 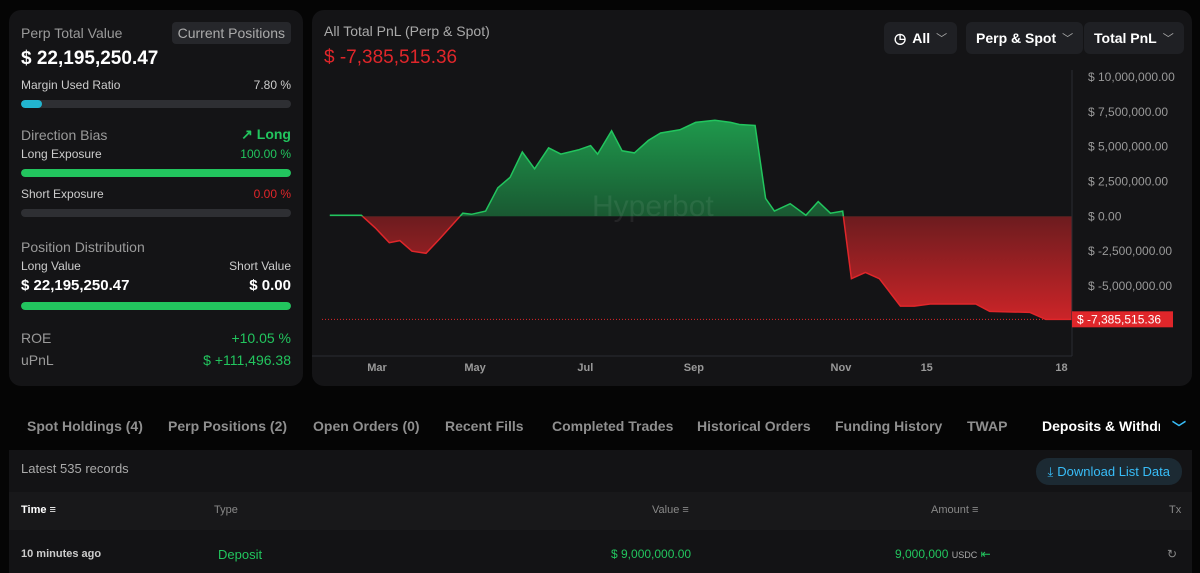 What do you see at coordinates (366, 426) in the screenshot?
I see `tab-2: Open Orders (0)` at bounding box center [366, 426].